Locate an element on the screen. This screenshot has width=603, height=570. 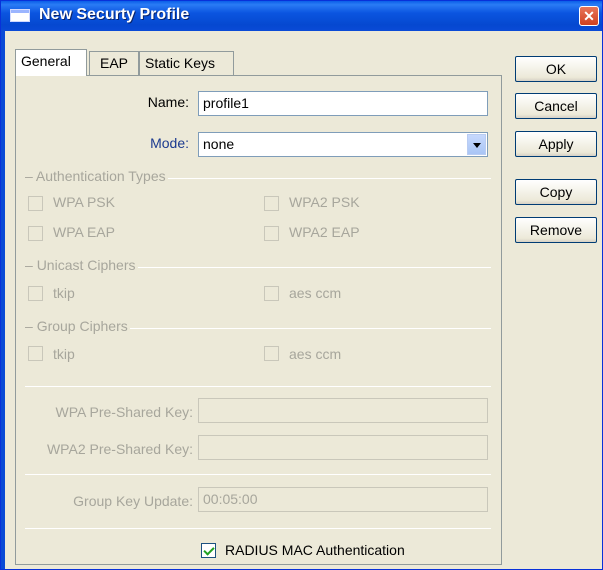
wpa-psk-key-input is located at coordinates (343, 410).